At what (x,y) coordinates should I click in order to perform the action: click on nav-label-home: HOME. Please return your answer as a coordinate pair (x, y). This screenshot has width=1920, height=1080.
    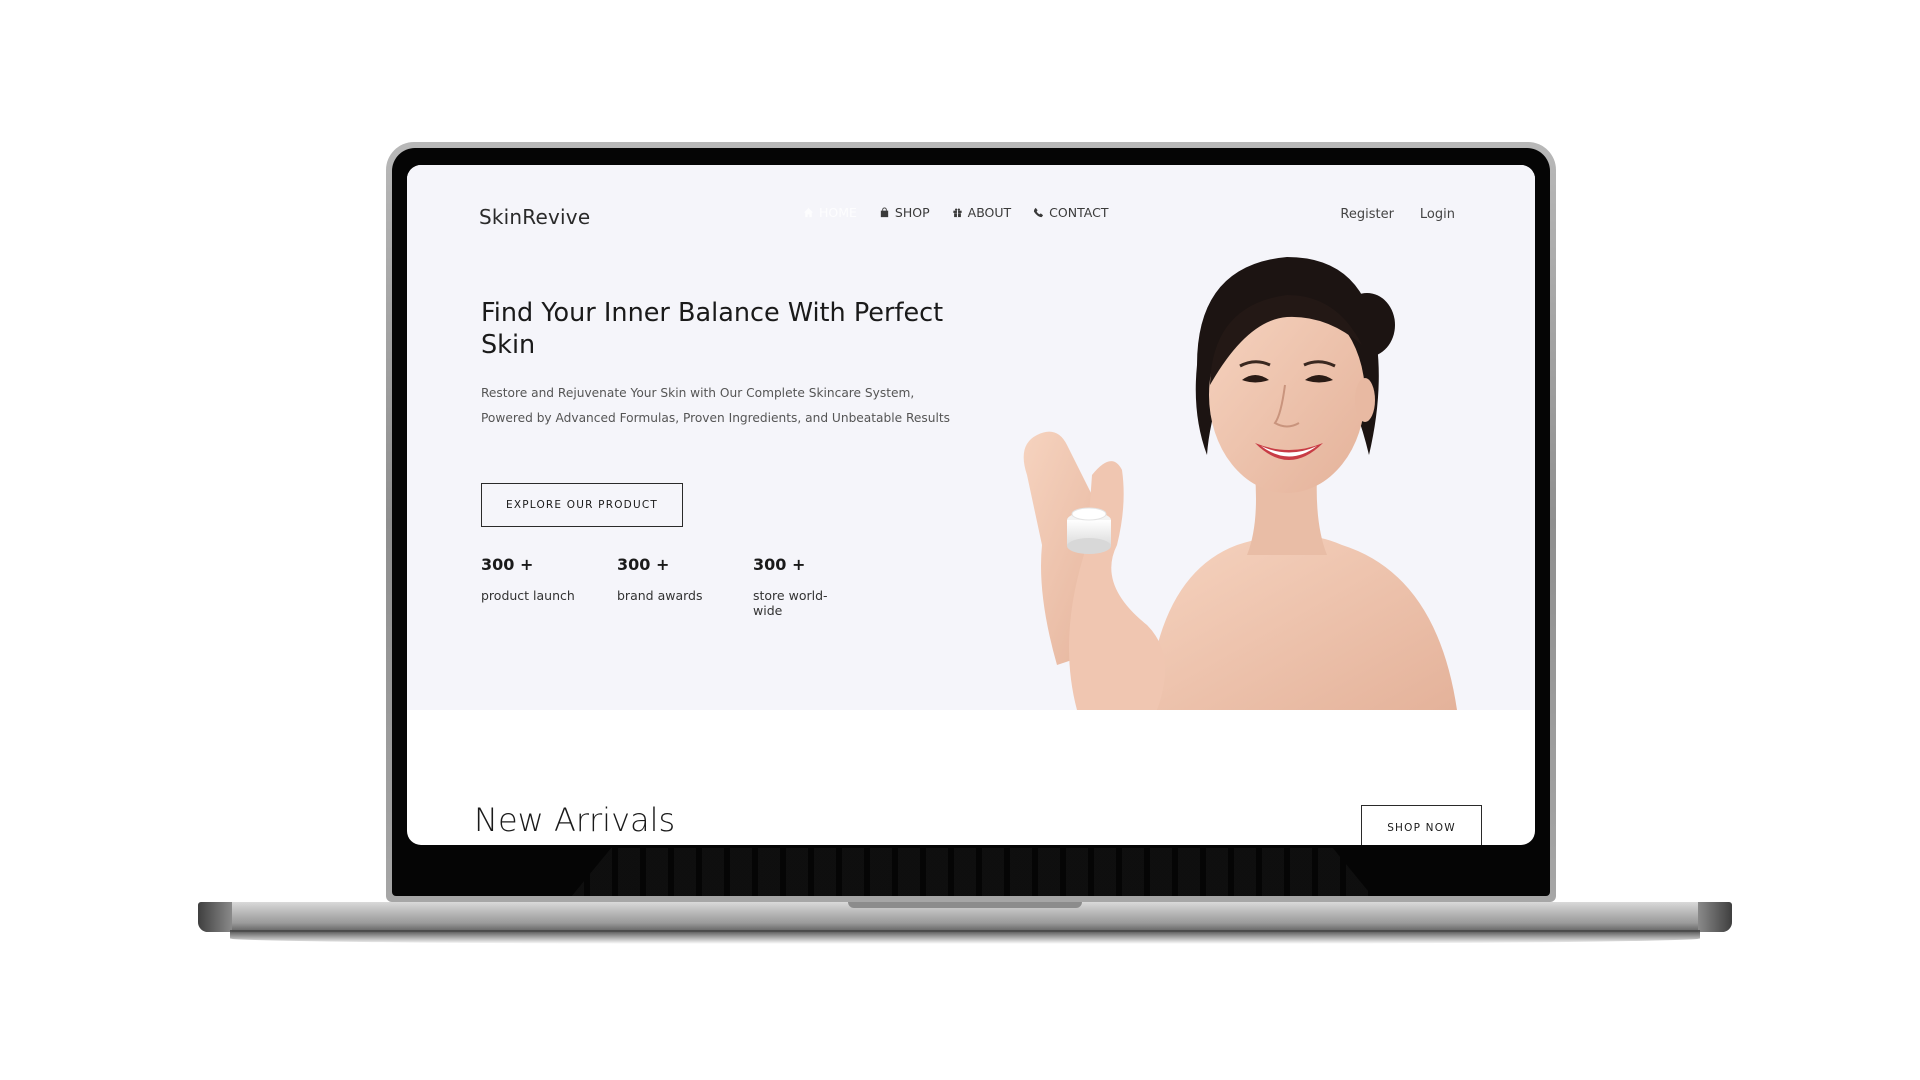
    Looking at the image, I should click on (838, 212).